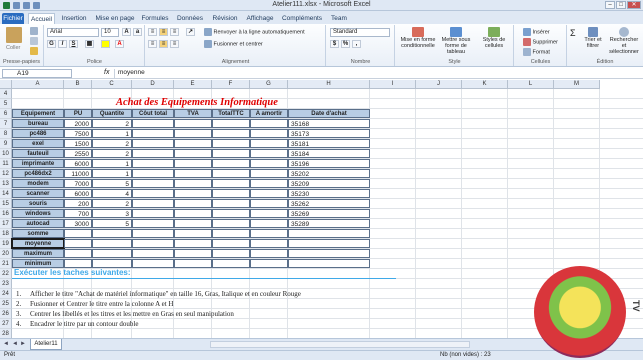  What do you see at coordinates (38, 193) in the screenshot?
I see `equipement-cell: scanner` at bounding box center [38, 193].